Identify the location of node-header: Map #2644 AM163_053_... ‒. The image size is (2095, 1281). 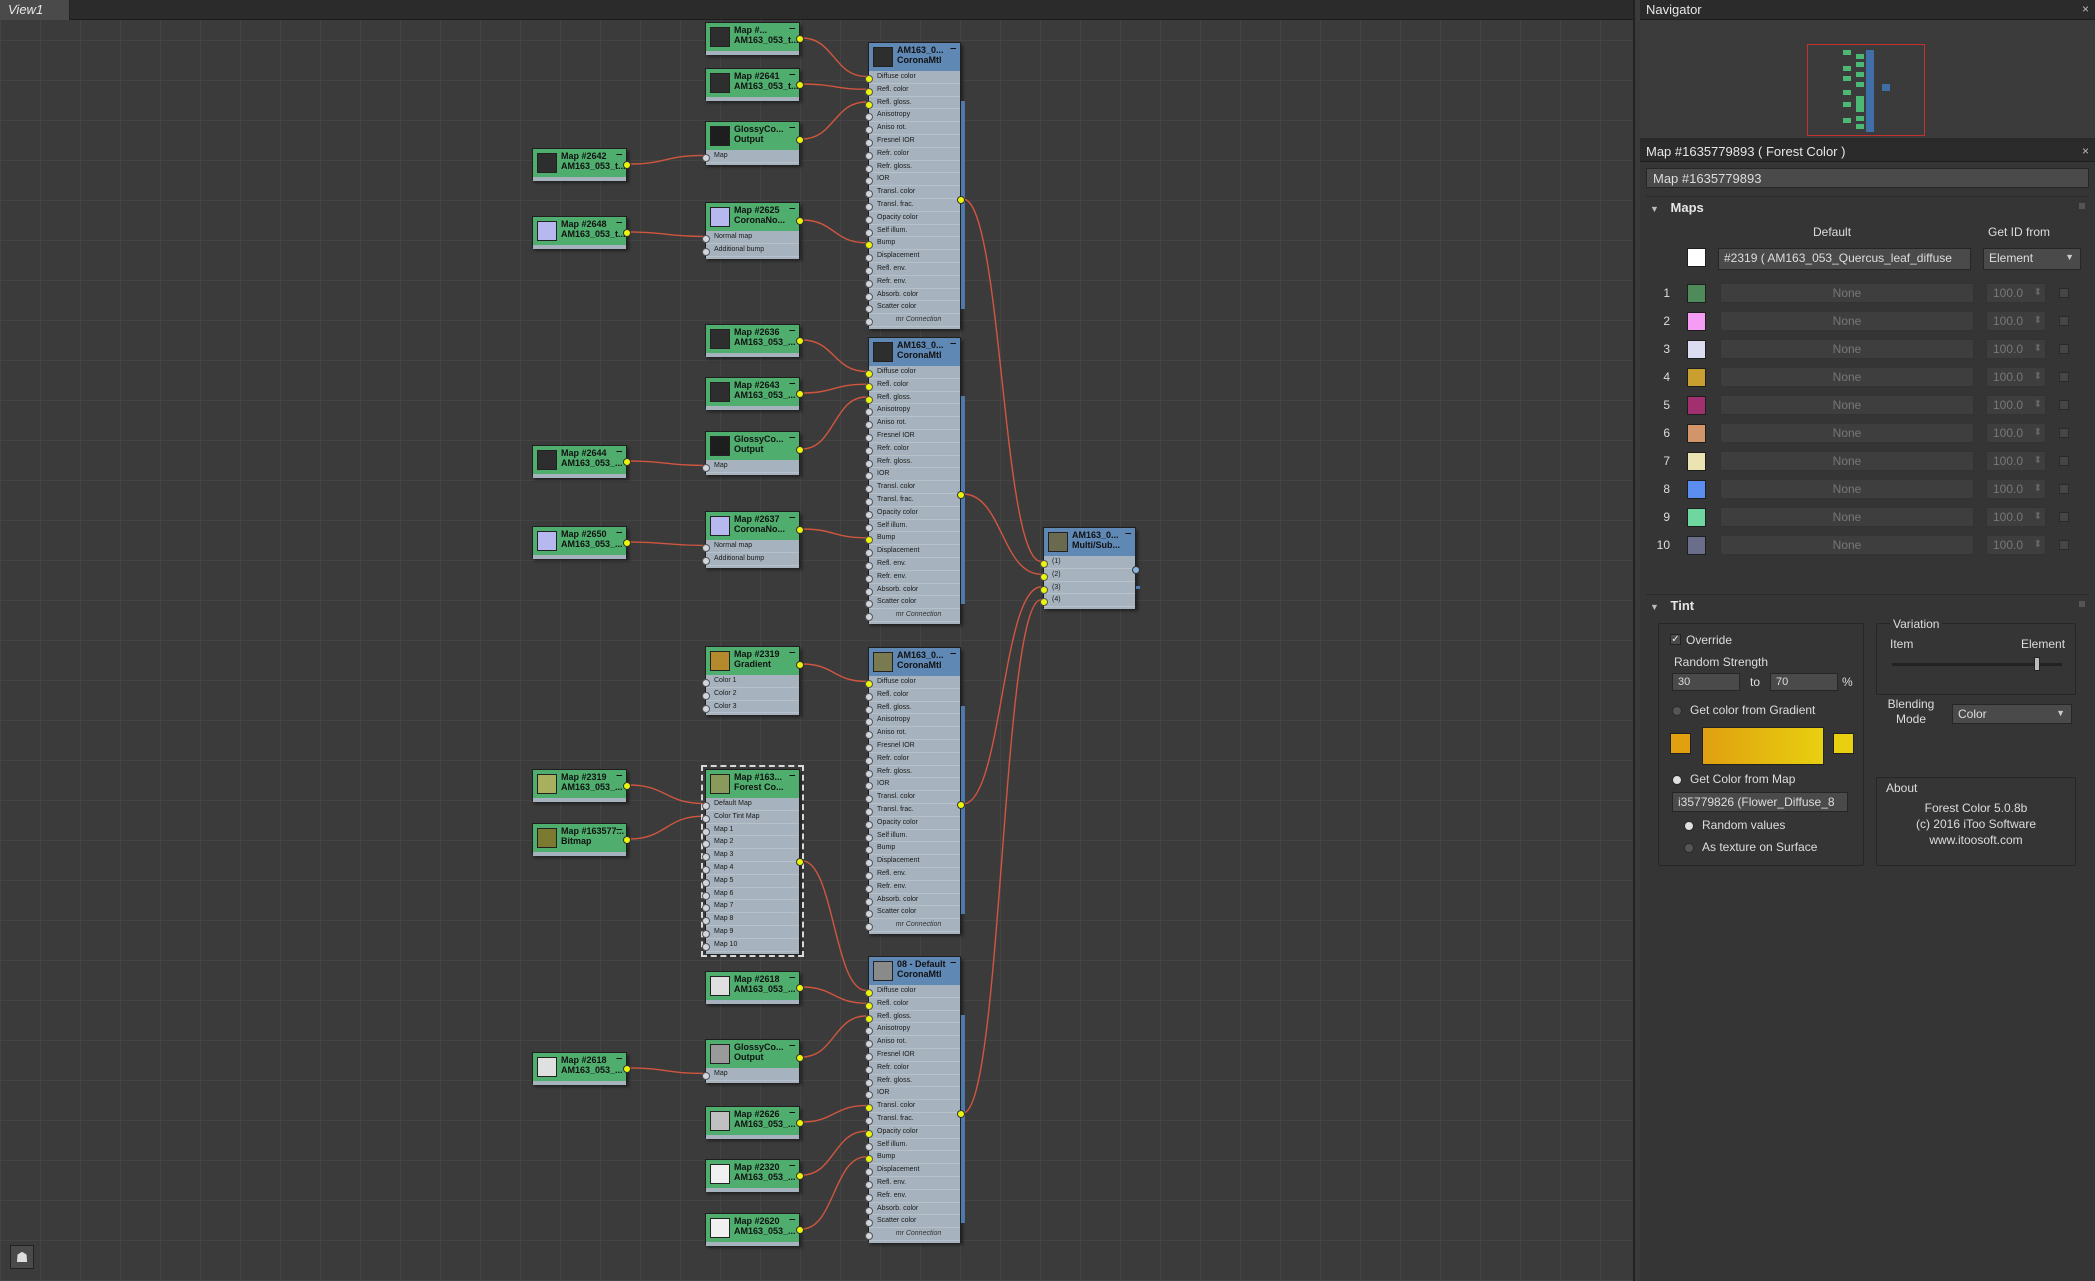
(579, 460).